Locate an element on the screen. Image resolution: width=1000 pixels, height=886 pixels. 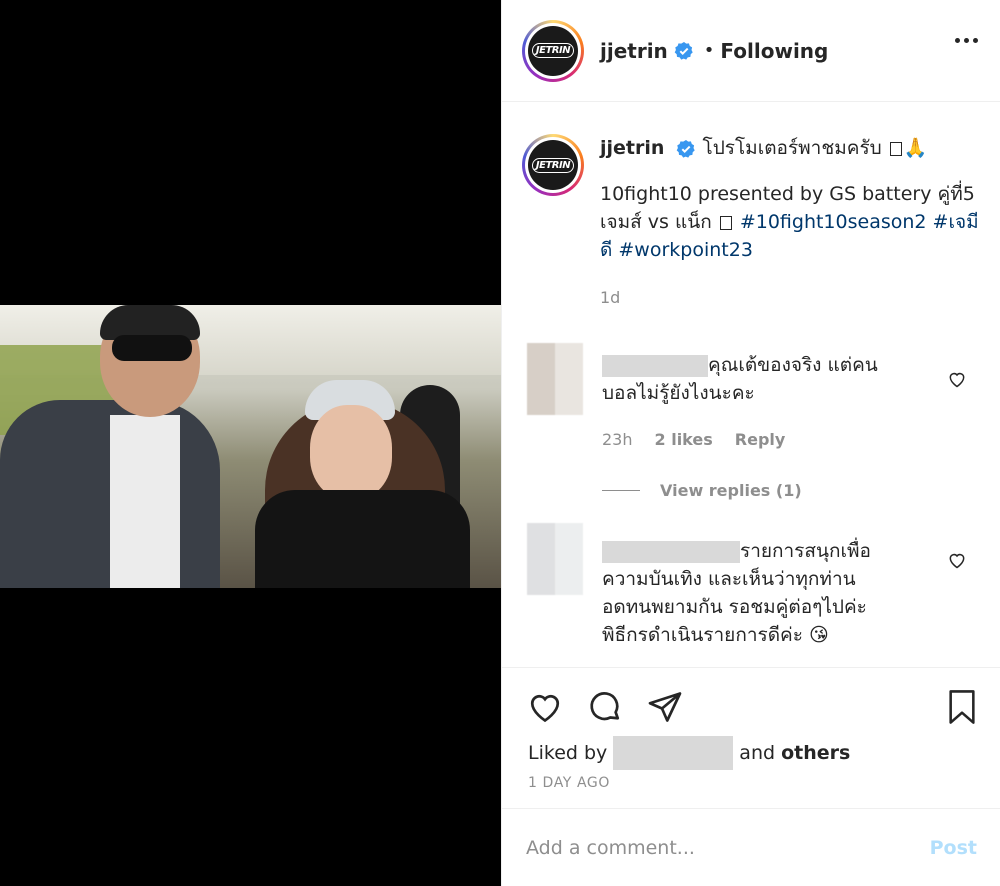
liked-by-and: and is located at coordinates (757, 753).